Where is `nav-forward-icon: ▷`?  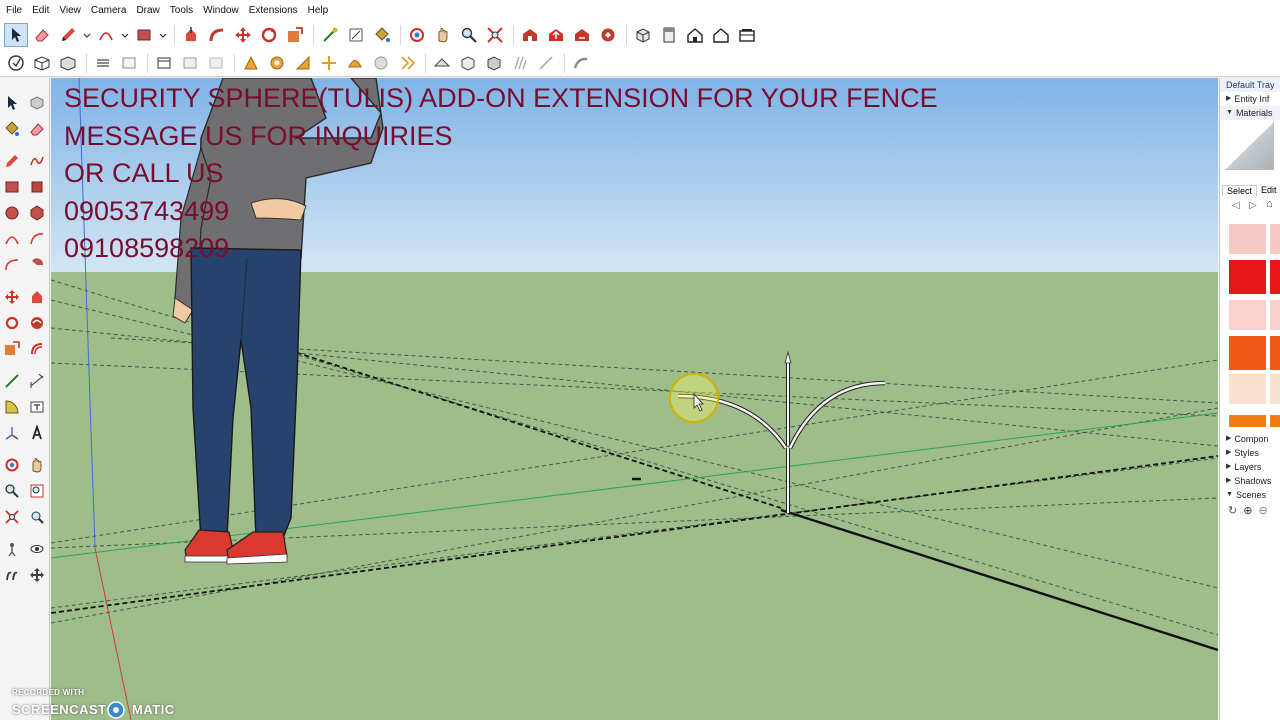
nav-forward-icon: ▷ is located at coordinates (1253, 205).